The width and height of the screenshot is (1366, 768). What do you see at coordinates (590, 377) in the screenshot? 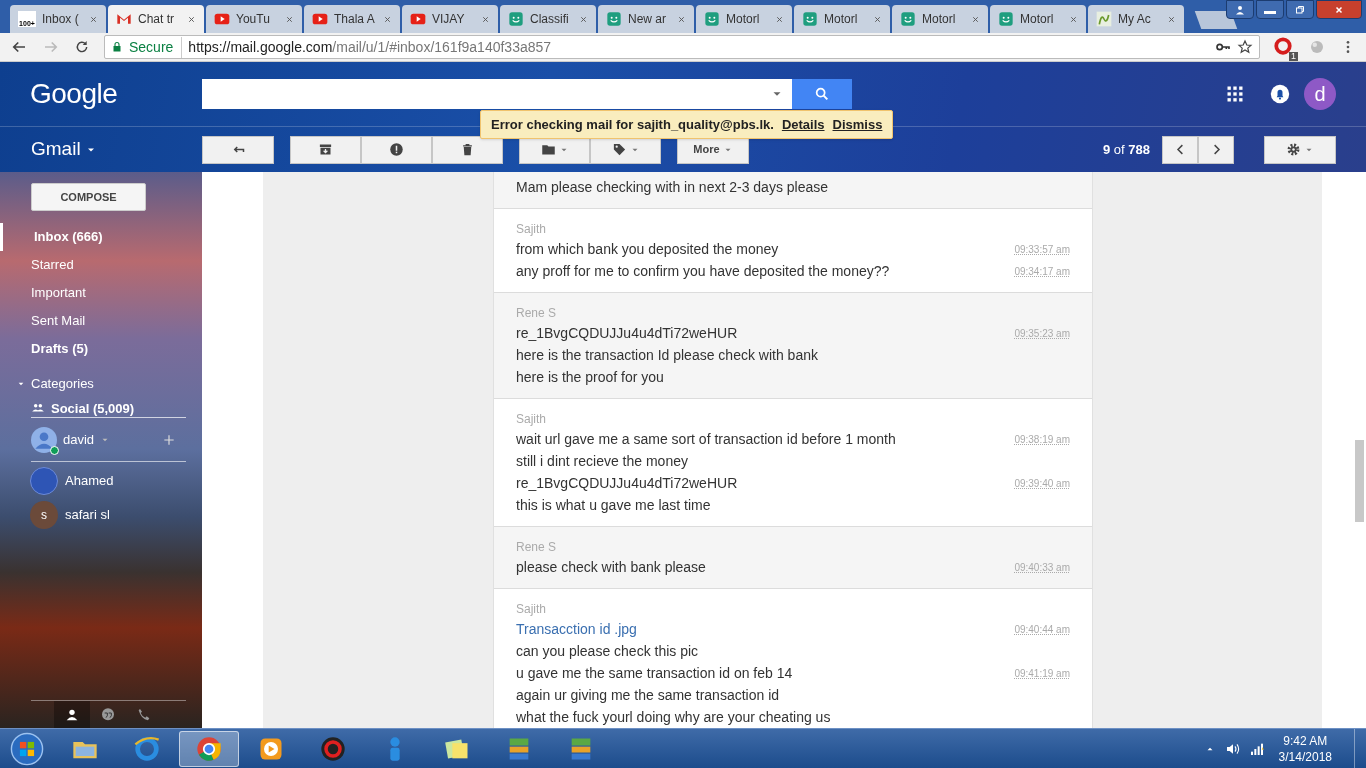
I see `message-text: here is the proof for you` at bounding box center [590, 377].